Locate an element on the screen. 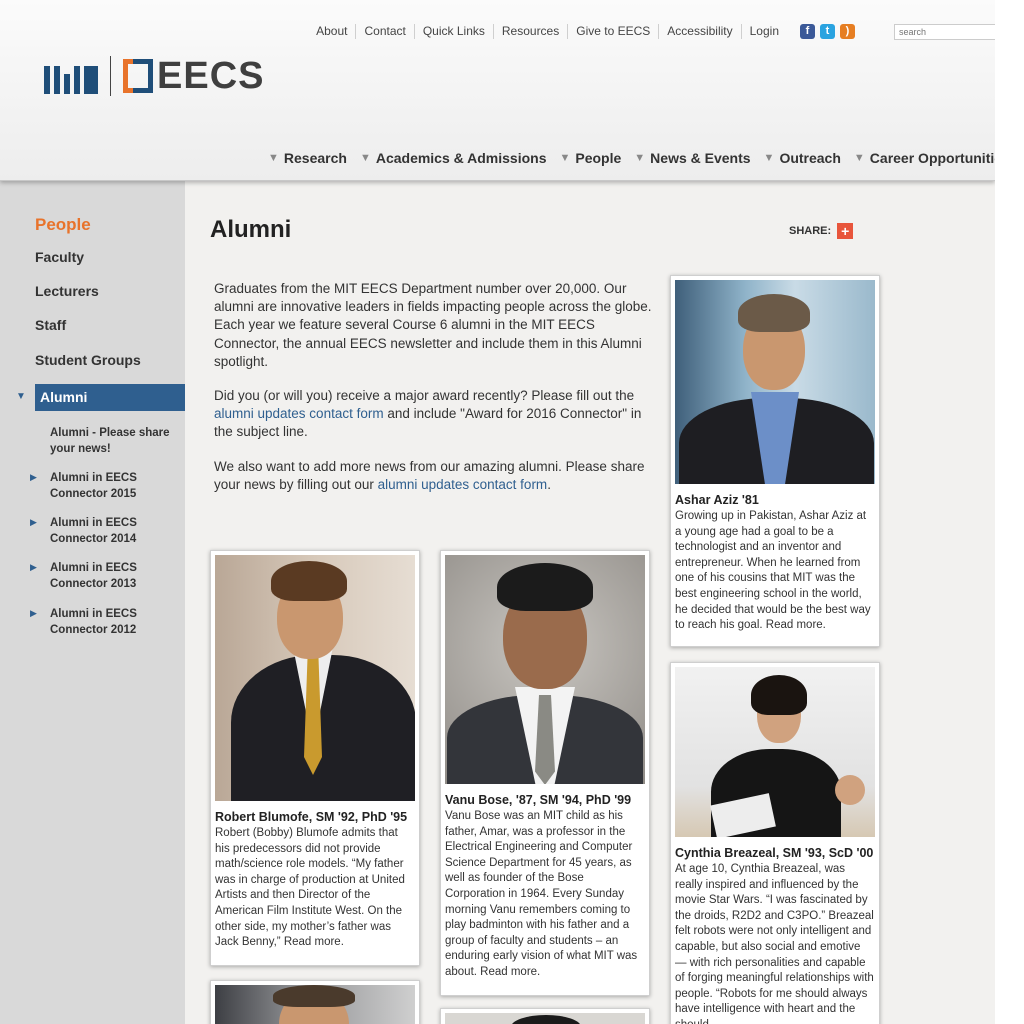 This screenshot has width=1024, height=1024. sidebar-item-staff: Staff is located at coordinates (50, 325).